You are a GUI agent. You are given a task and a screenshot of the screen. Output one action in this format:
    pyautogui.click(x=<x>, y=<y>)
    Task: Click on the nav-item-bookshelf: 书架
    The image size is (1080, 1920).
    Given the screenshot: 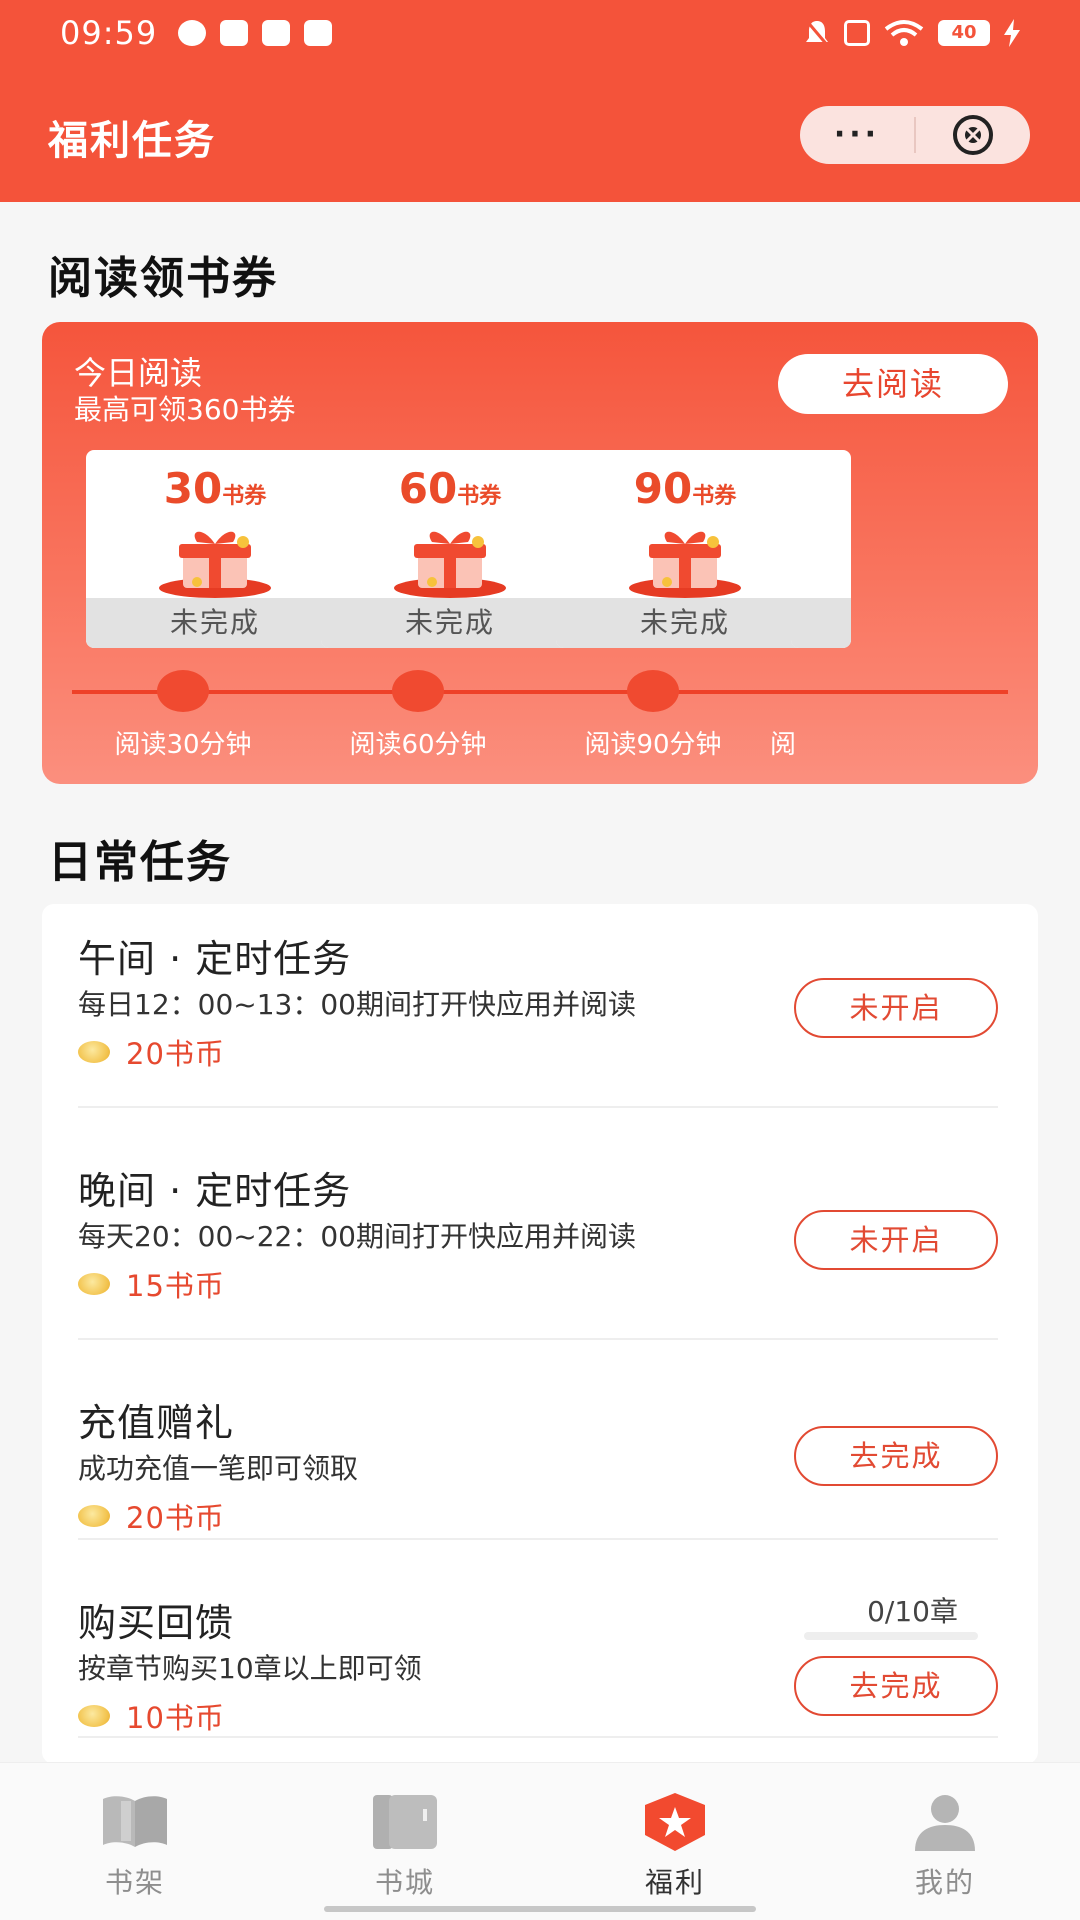 What is the action you would take?
    pyautogui.click(x=135, y=1846)
    